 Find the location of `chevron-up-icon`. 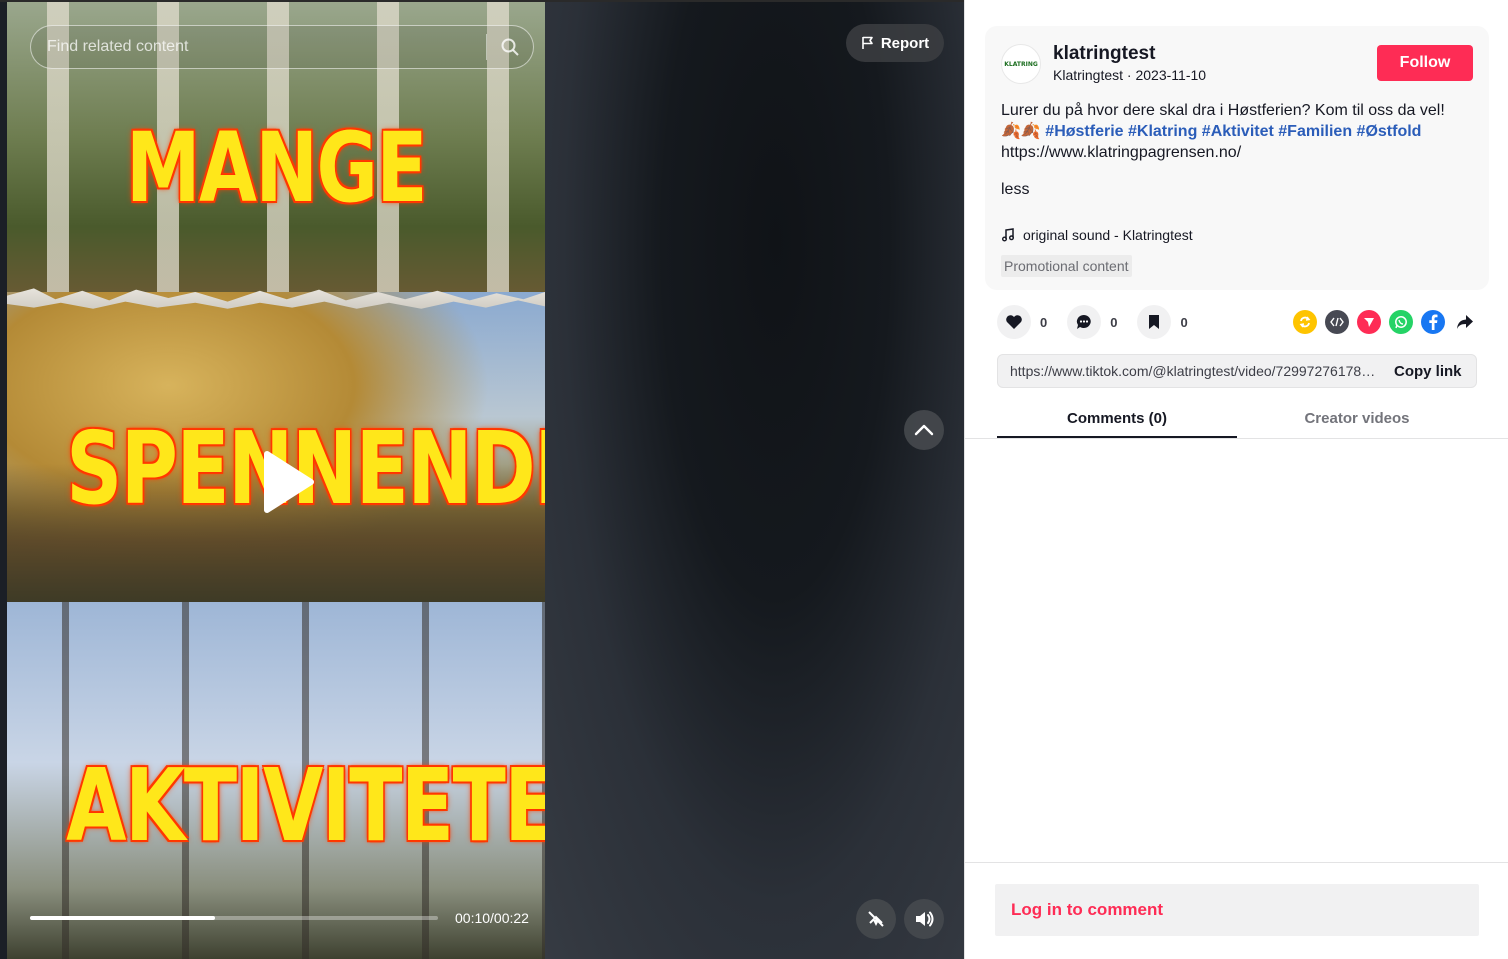

chevron-up-icon is located at coordinates (924, 430).